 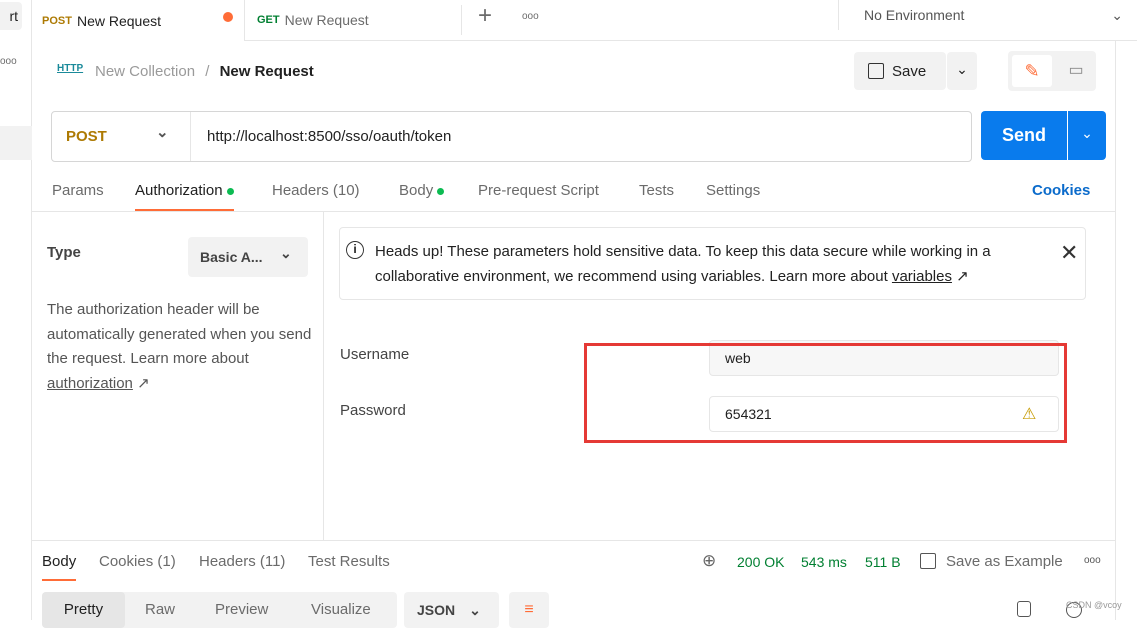 I want to click on status-code: 200 OK, so click(x=760, y=562).